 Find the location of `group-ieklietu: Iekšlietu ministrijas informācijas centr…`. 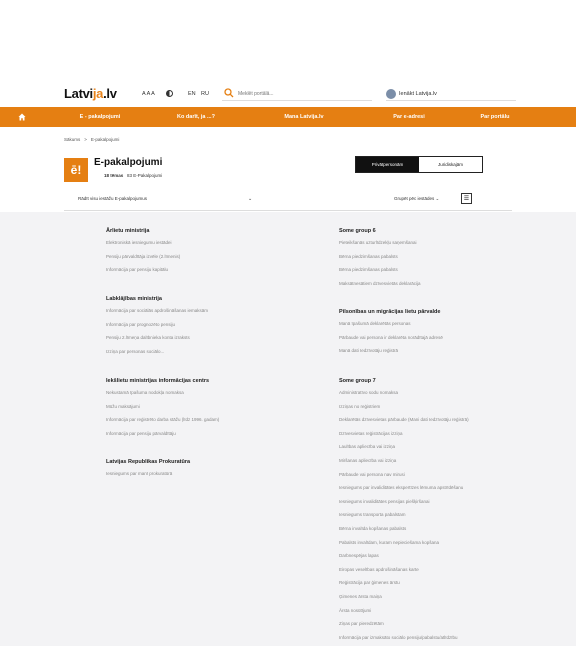

group-ieklietu: Iekšlietu ministrijas informācijas centr… is located at coordinates (162, 410).